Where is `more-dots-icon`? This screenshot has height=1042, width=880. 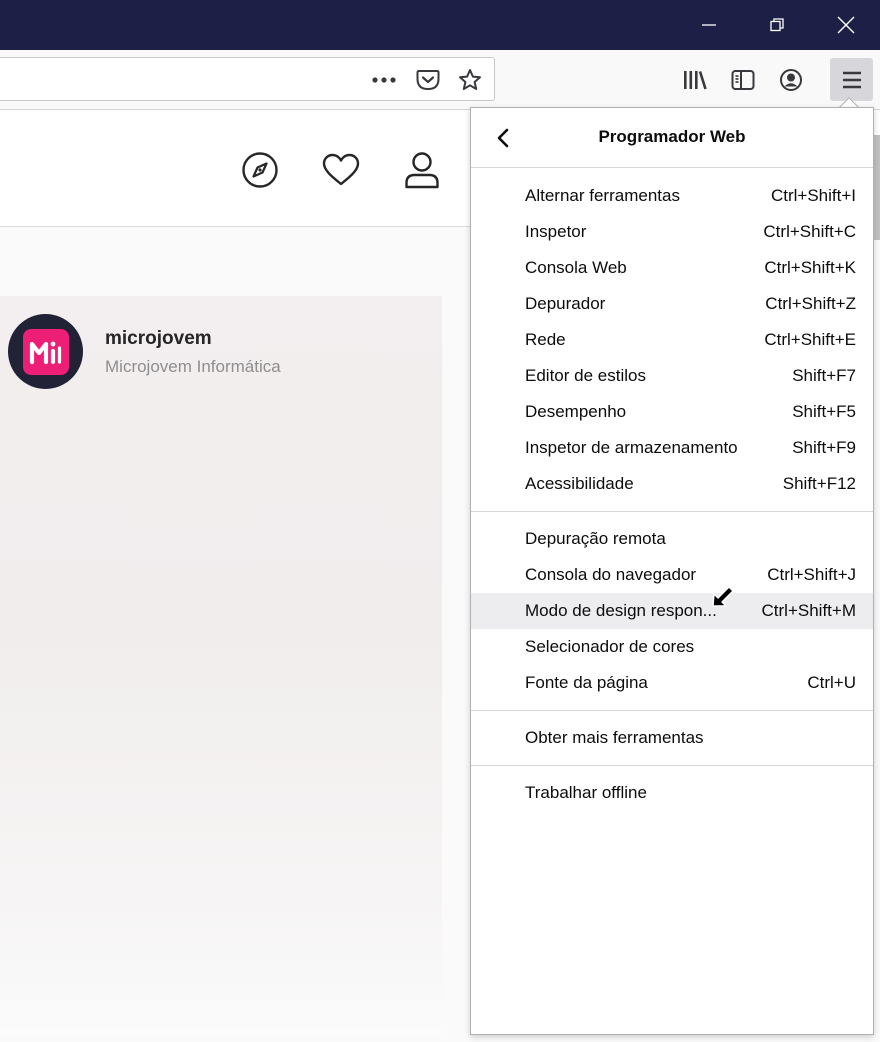
more-dots-icon is located at coordinates (384, 80).